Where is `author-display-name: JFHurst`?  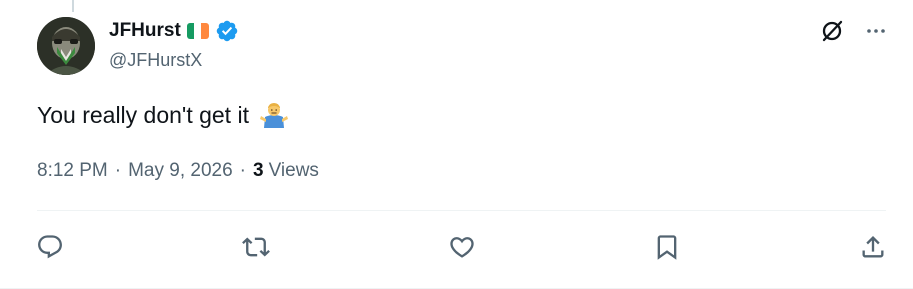
author-display-name: JFHurst is located at coordinates (145, 31).